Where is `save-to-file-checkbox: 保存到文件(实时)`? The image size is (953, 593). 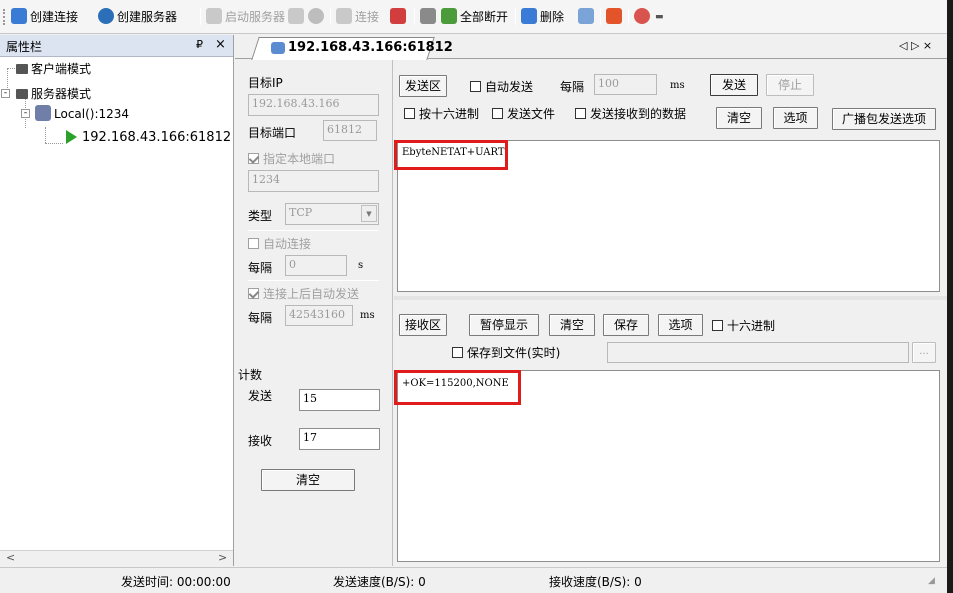
save-to-file-checkbox: 保存到文件(实时) is located at coordinates (506, 352).